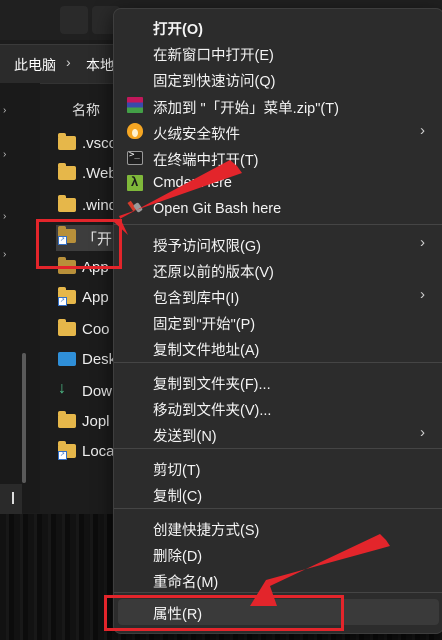 The image size is (442, 640). I want to click on text-cursor, so click(13, 498).